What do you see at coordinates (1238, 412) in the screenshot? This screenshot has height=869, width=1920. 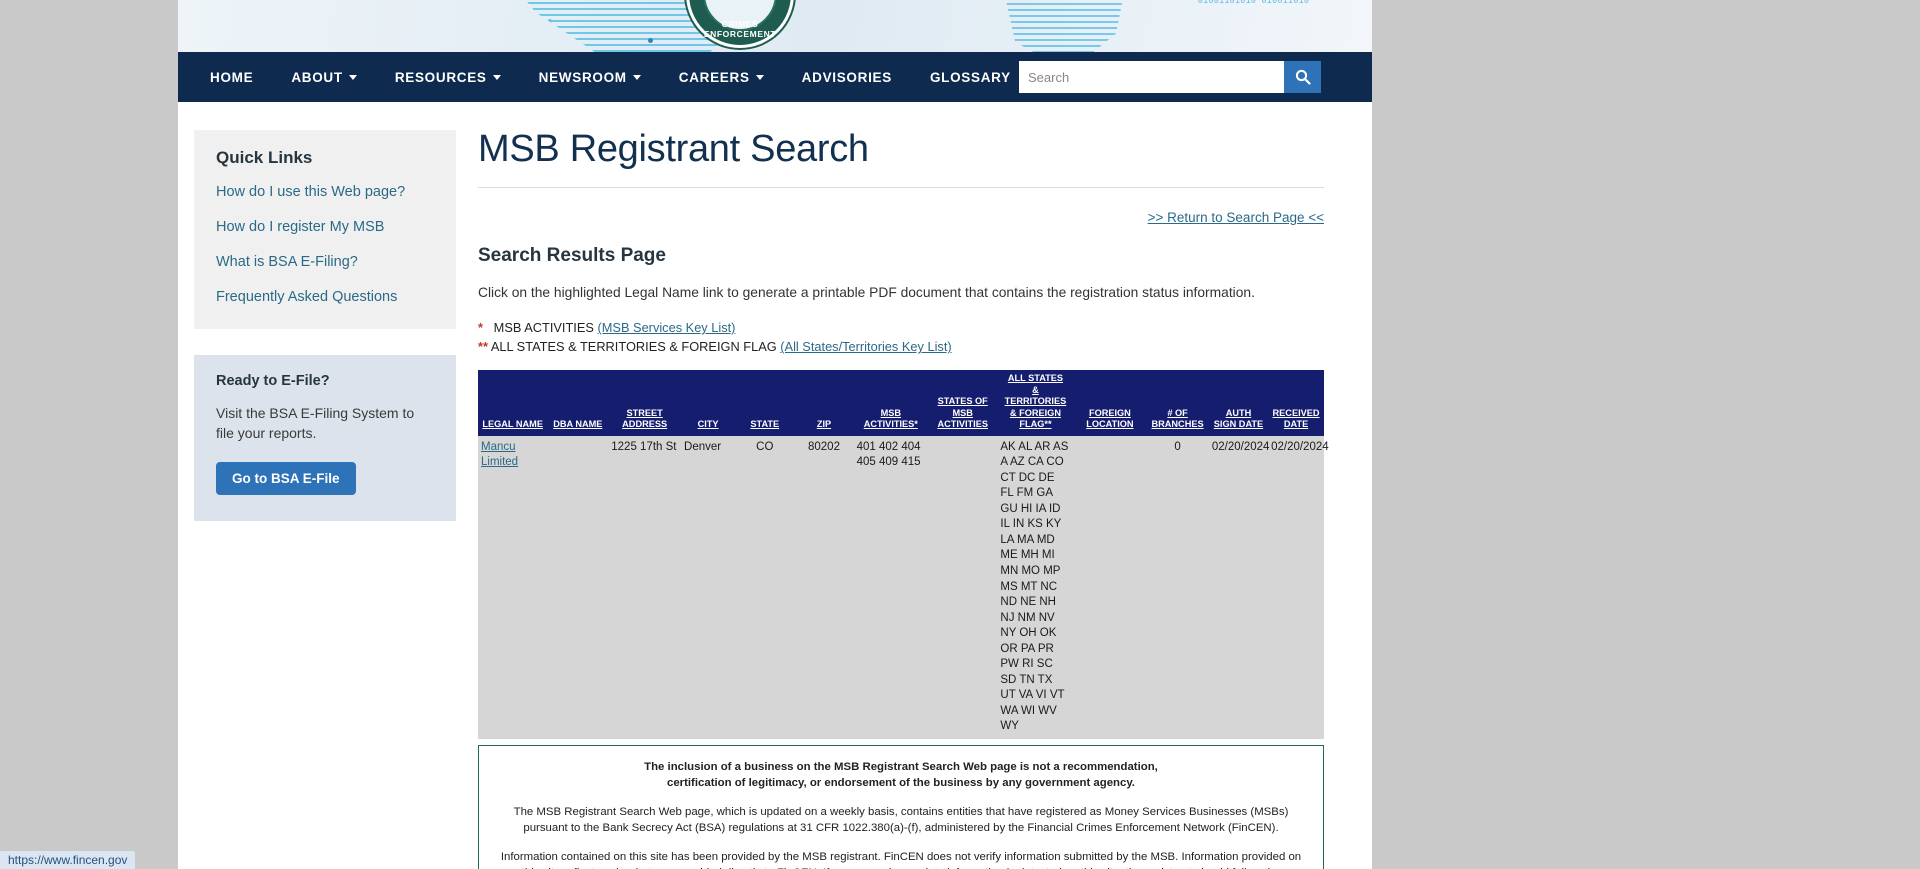 I see `col-auth-sign-date-line1: AUTH` at bounding box center [1238, 412].